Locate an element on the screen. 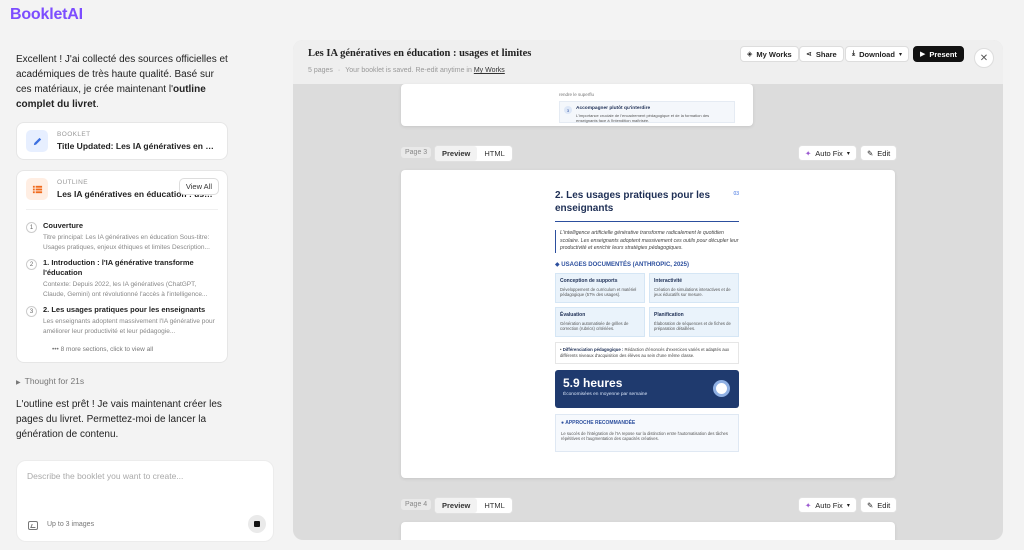  doc-section-title: ◆ USAGES DOCUMENTÉS (ANTHROPIC, 2025) is located at coordinates (622, 264).